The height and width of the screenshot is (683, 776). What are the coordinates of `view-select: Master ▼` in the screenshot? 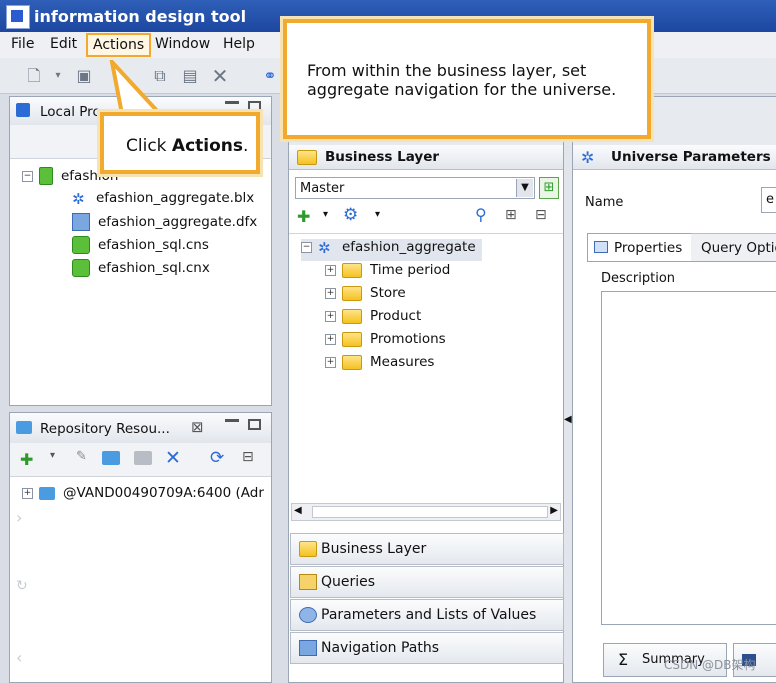 It's located at (415, 188).